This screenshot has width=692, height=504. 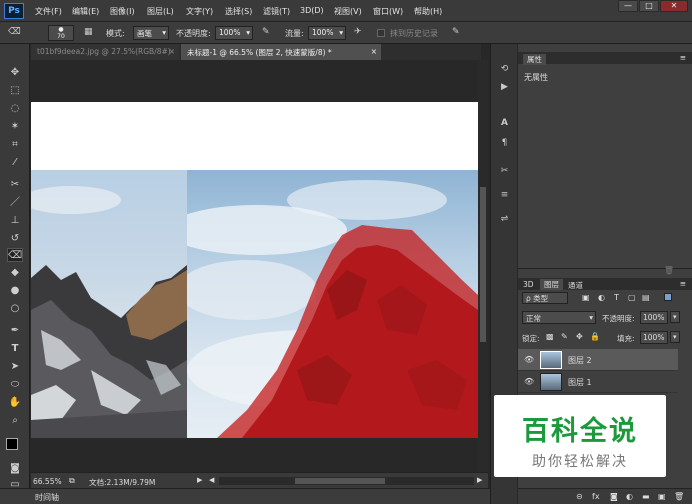 I want to click on menu-image: 图像(I), so click(x=122, y=11).